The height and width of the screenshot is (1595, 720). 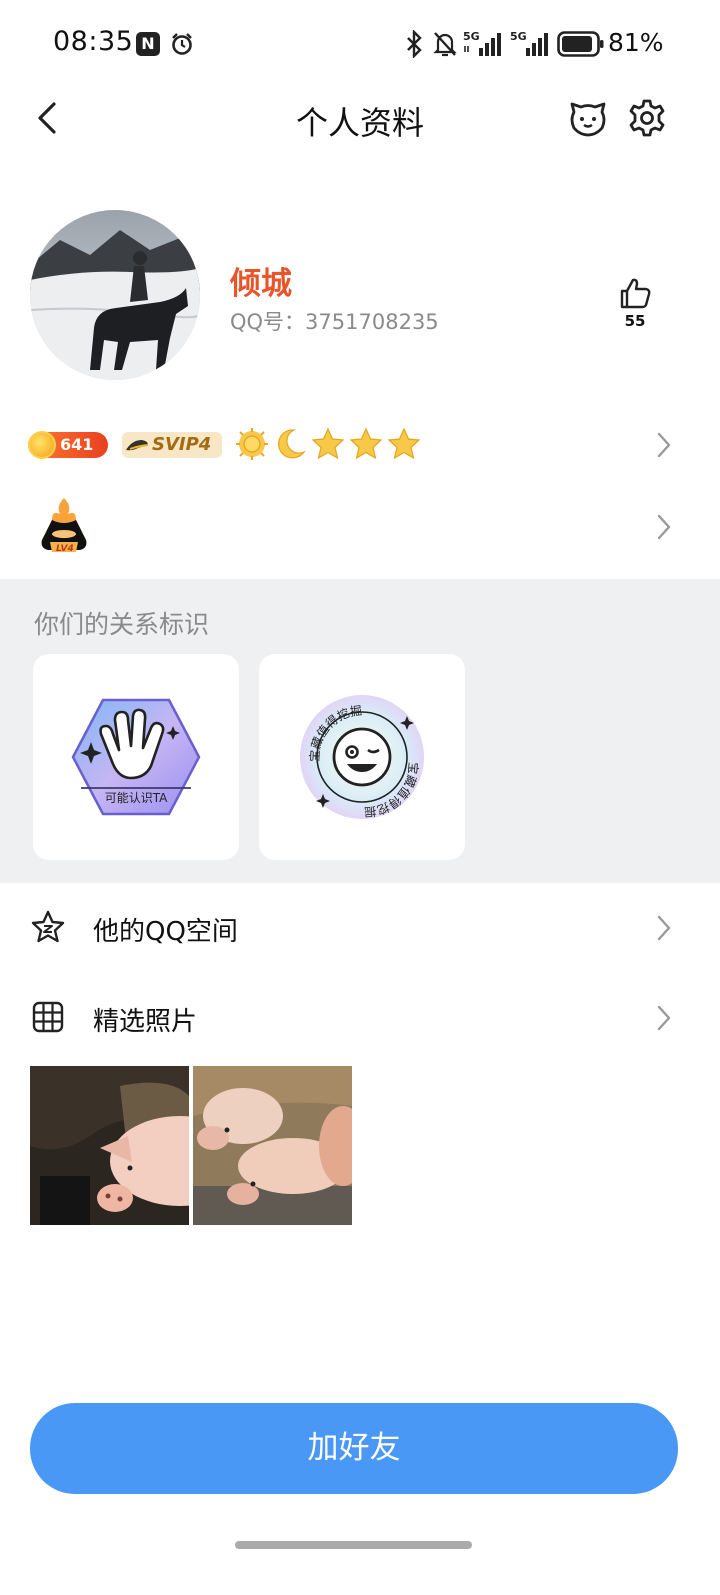 What do you see at coordinates (148, 44) in the screenshot?
I see `nfc-icon: N` at bounding box center [148, 44].